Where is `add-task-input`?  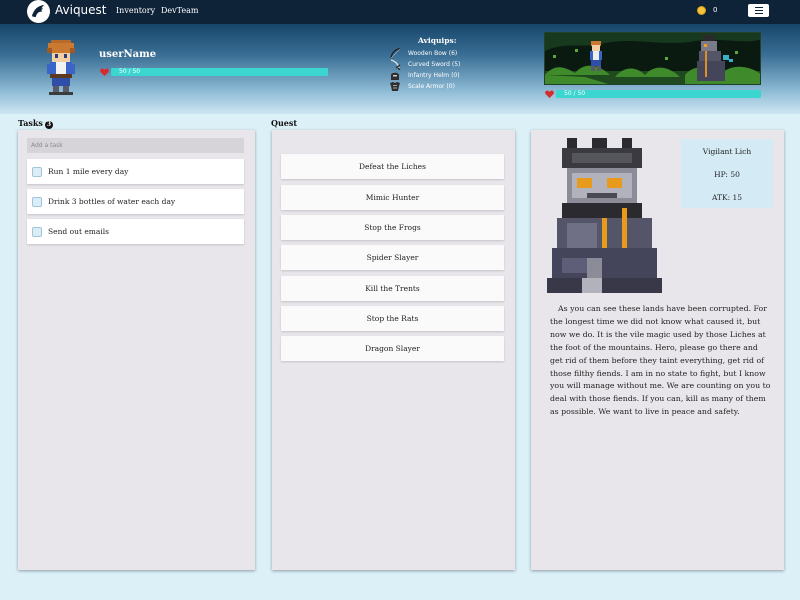
add-task-input is located at coordinates (135, 145).